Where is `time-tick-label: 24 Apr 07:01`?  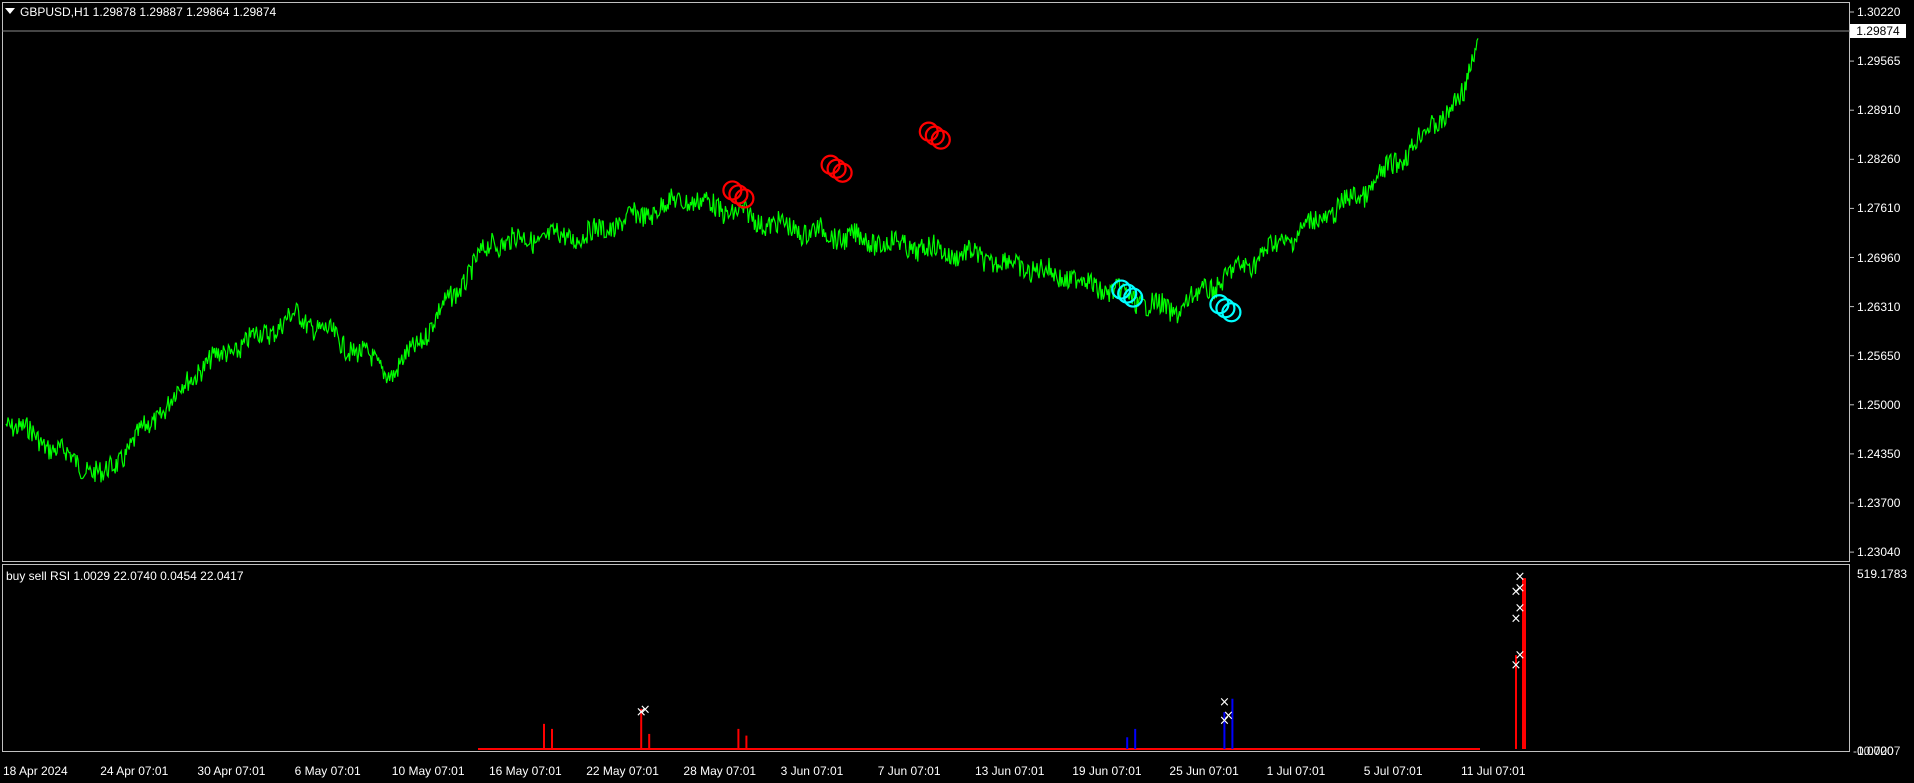 time-tick-label: 24 Apr 07:01 is located at coordinates (134, 771).